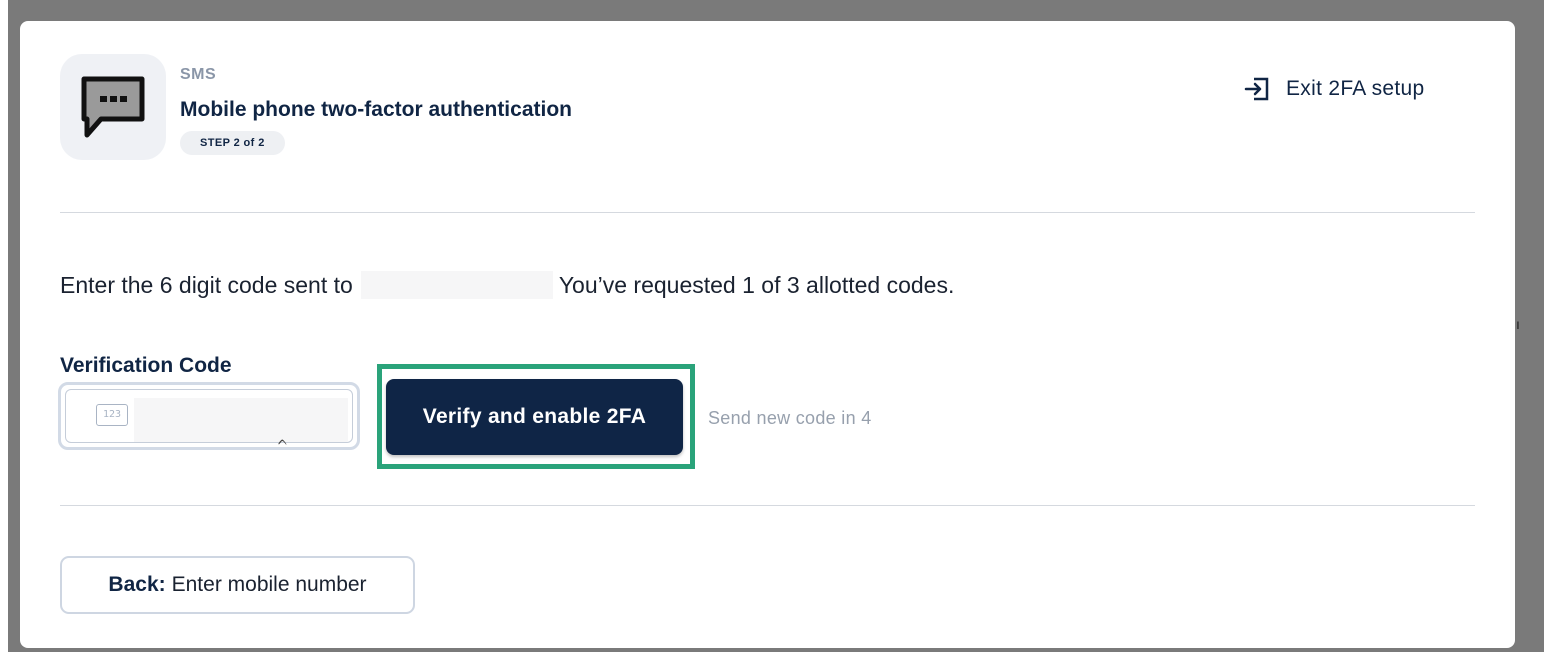 This screenshot has height=652, width=1544. What do you see at coordinates (146, 365) in the screenshot?
I see `verification-code-label: Verification Code` at bounding box center [146, 365].